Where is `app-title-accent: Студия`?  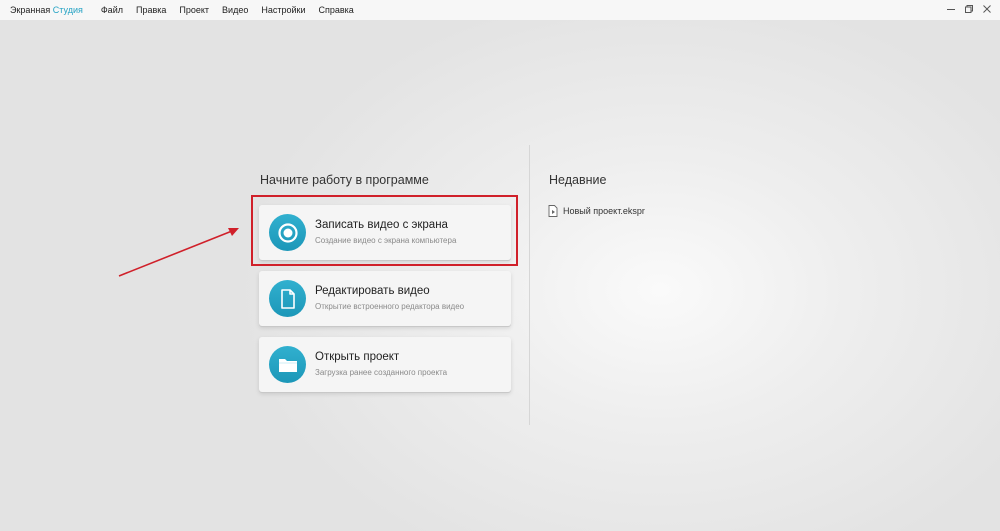
app-title-accent: Студия is located at coordinates (67, 10).